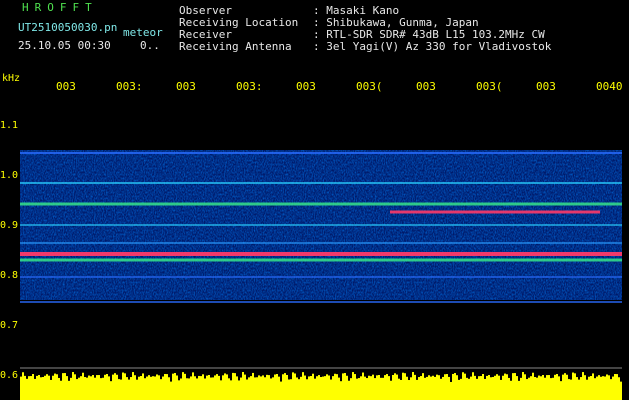 The image size is (629, 400). What do you see at coordinates (129, 86) in the screenshot?
I see `x-tick-label: 003:` at bounding box center [129, 86].